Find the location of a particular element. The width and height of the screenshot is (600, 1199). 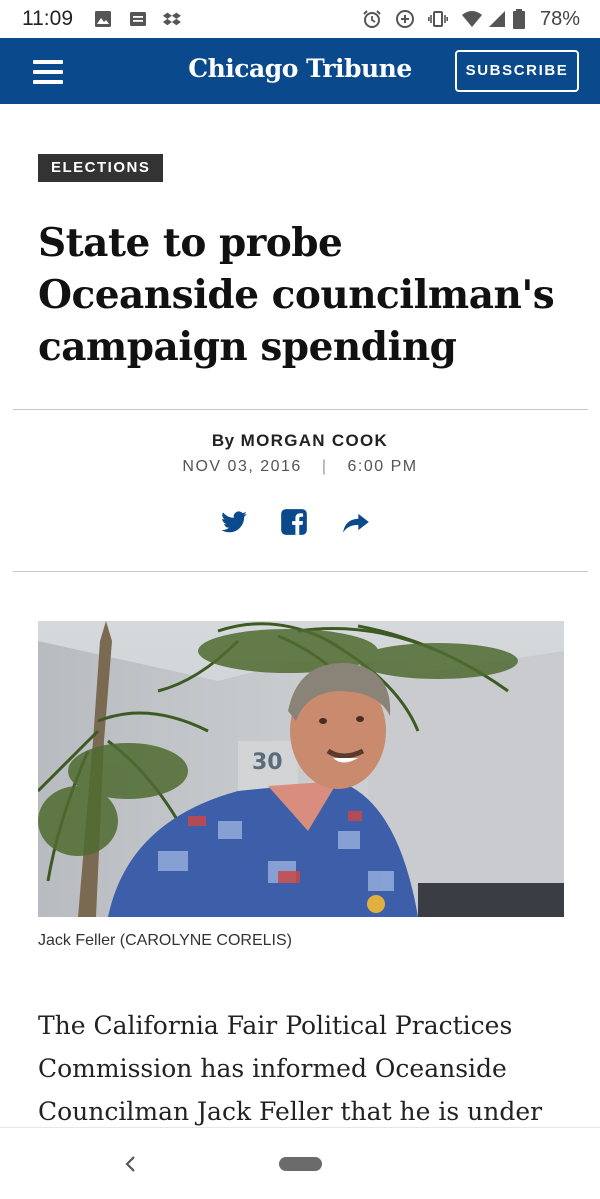

author-link: MORGAN COOK is located at coordinates (314, 440).